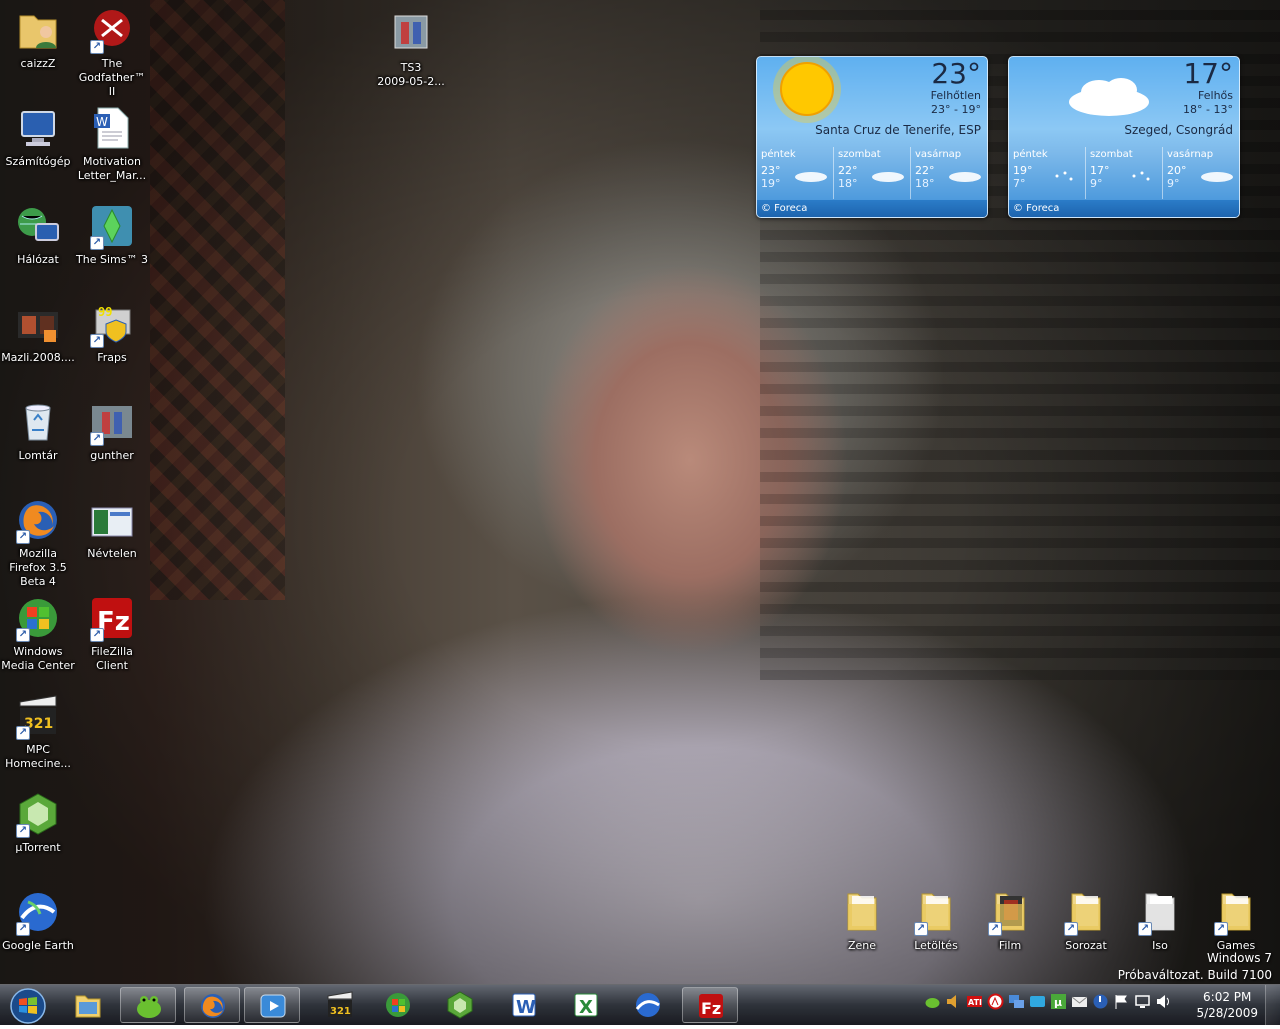 Image resolution: width=1280 pixels, height=1029 pixels. What do you see at coordinates (1142, 1001) in the screenshot?
I see `network-connection-icon` at bounding box center [1142, 1001].